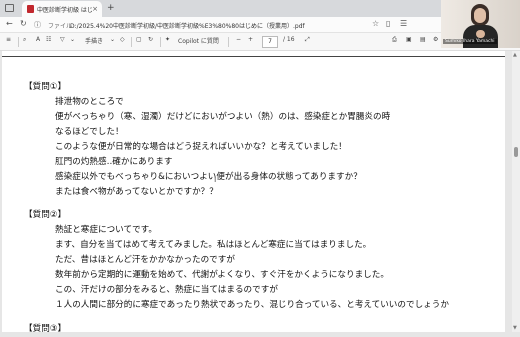 The height and width of the screenshot is (337, 520). Describe the element at coordinates (388, 23) in the screenshot. I see `split-screen-icon: ▯` at that location.